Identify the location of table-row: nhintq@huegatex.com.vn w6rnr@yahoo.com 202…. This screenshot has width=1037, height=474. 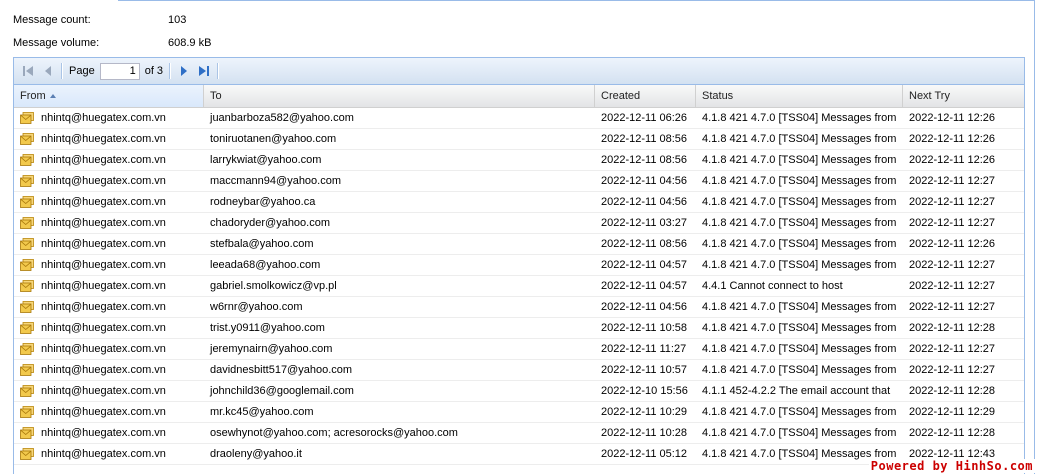
(519, 307).